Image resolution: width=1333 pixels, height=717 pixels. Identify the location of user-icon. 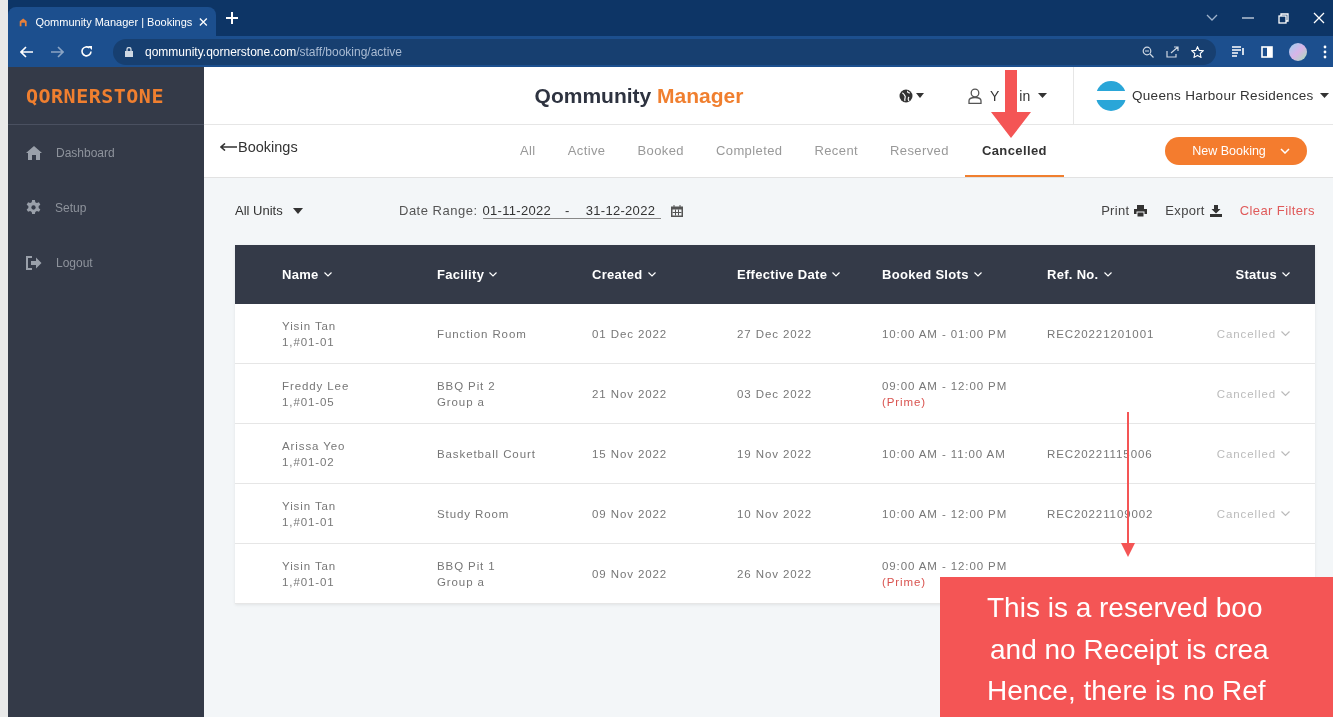
(975, 95).